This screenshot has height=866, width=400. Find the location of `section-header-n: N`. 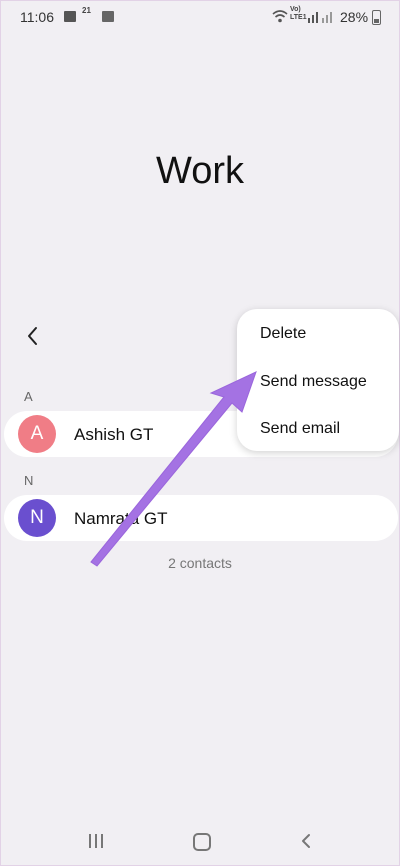

section-header-n: N is located at coordinates (29, 480).